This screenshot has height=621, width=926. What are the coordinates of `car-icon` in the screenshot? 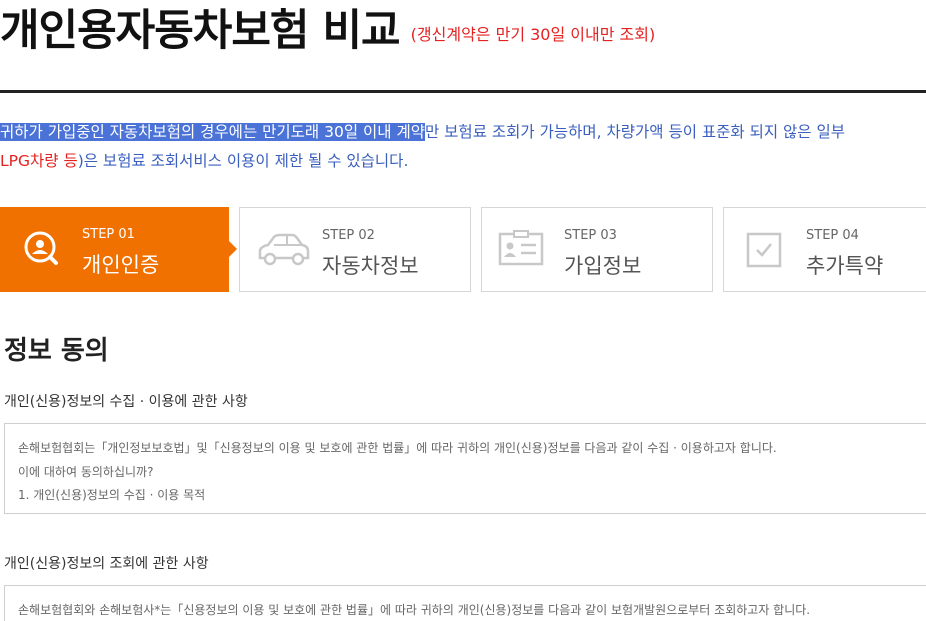 It's located at (282, 250).